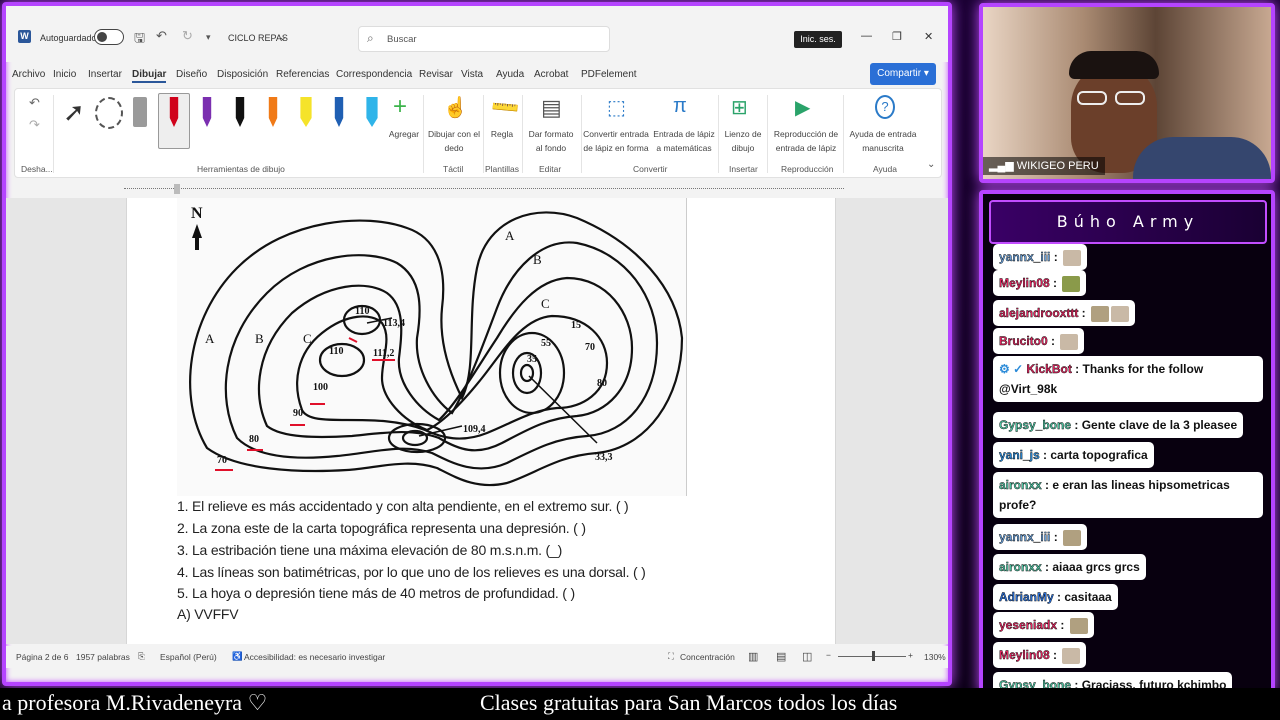 Image resolution: width=1280 pixels, height=720 pixels. Describe the element at coordinates (828, 655) in the screenshot. I see `zoom-out-icon: −` at that location.